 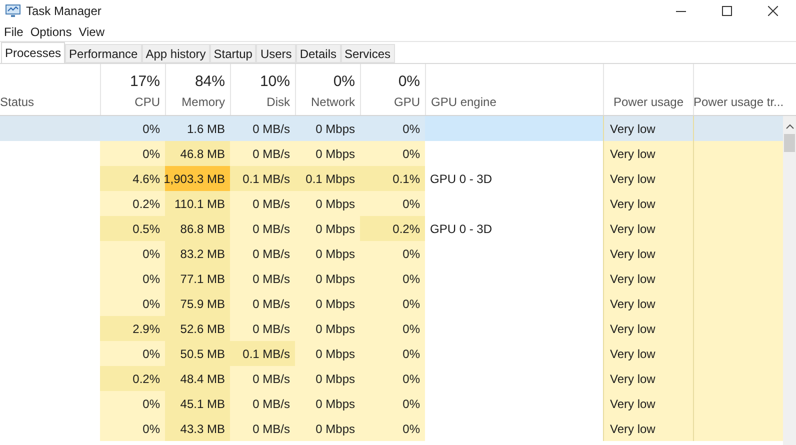 What do you see at coordinates (276, 53) in the screenshot?
I see `tab: Users` at bounding box center [276, 53].